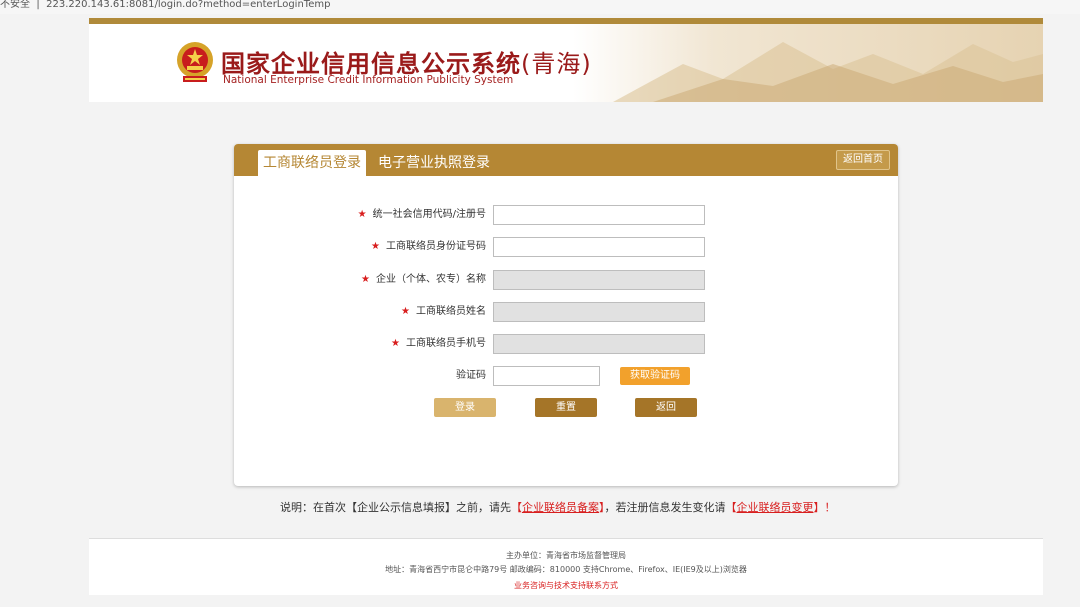 This screenshot has height=607, width=1080. I want to click on note-middle: ，若注册信息发生变化请, so click(665, 507).